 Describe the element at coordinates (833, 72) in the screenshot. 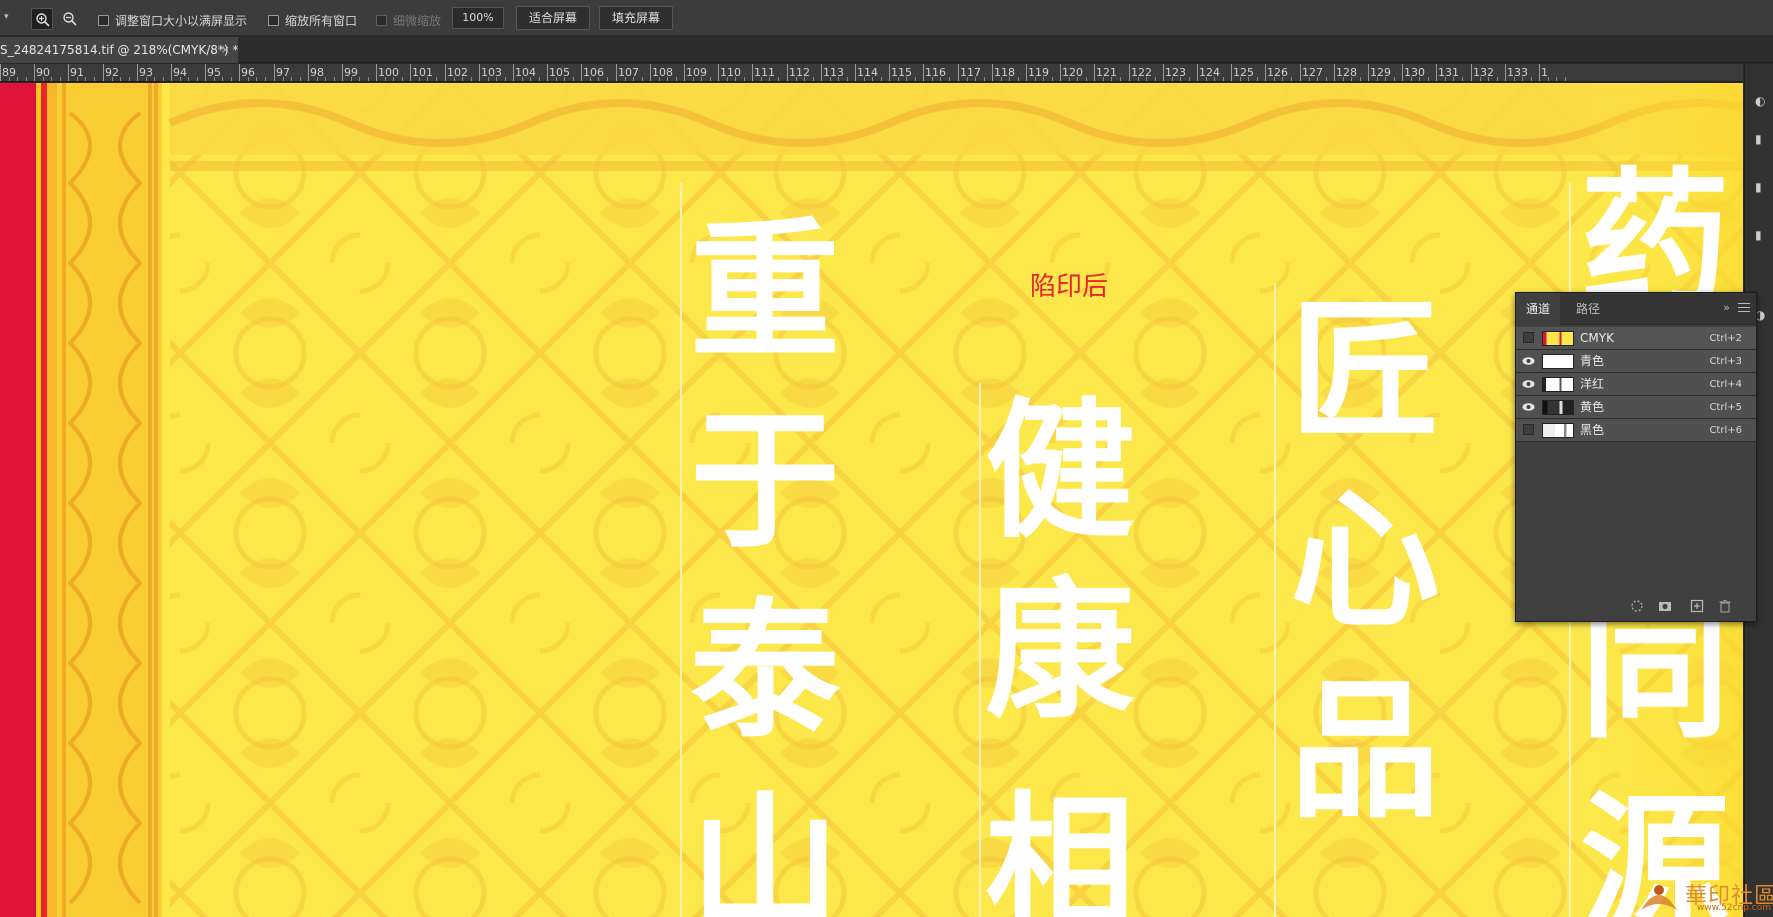

I see `ruler-label: 113` at that location.